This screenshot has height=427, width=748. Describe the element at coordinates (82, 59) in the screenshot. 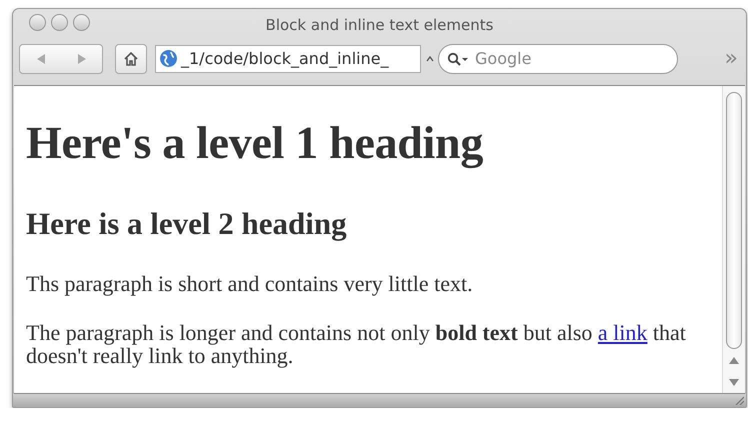

I see `forward-icon` at that location.